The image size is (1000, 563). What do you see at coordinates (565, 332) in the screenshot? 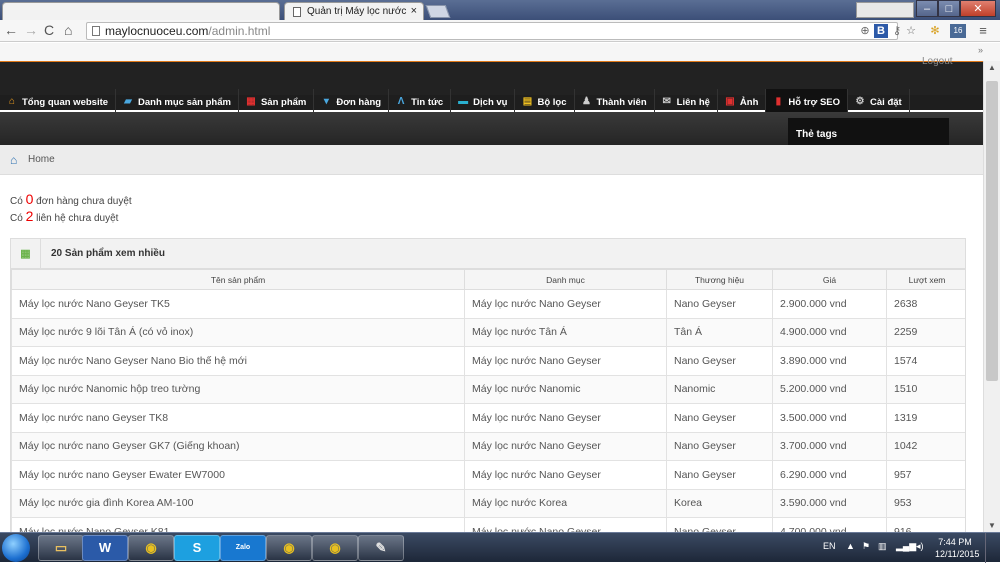
I see `table-cell: Máy lọc nước Tân Á` at bounding box center [565, 332].